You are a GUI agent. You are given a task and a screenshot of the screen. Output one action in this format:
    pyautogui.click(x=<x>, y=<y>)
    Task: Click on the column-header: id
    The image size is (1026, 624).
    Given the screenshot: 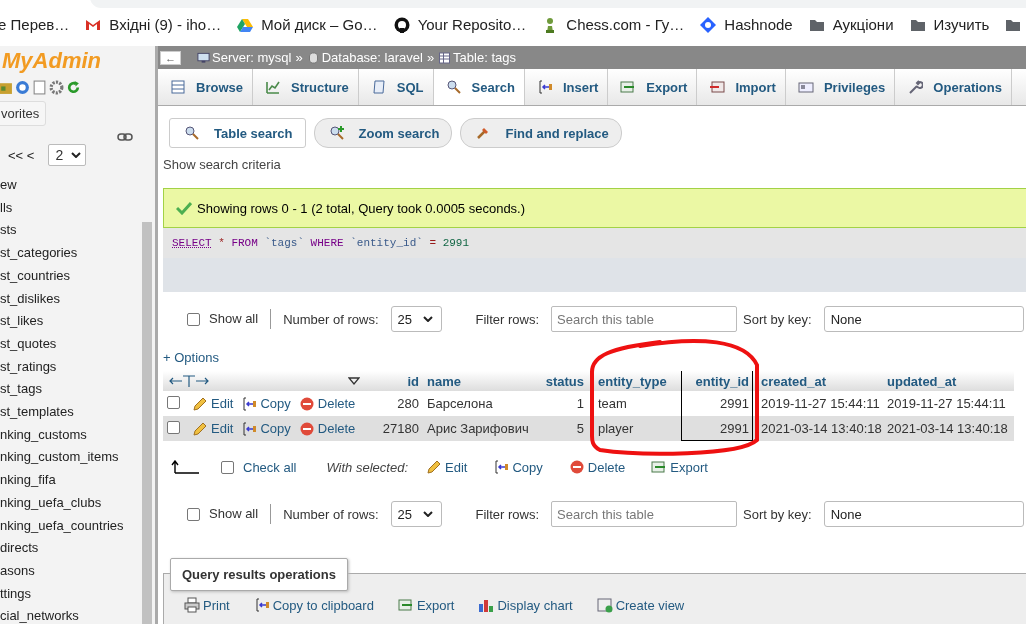 What is the action you would take?
    pyautogui.click(x=413, y=381)
    